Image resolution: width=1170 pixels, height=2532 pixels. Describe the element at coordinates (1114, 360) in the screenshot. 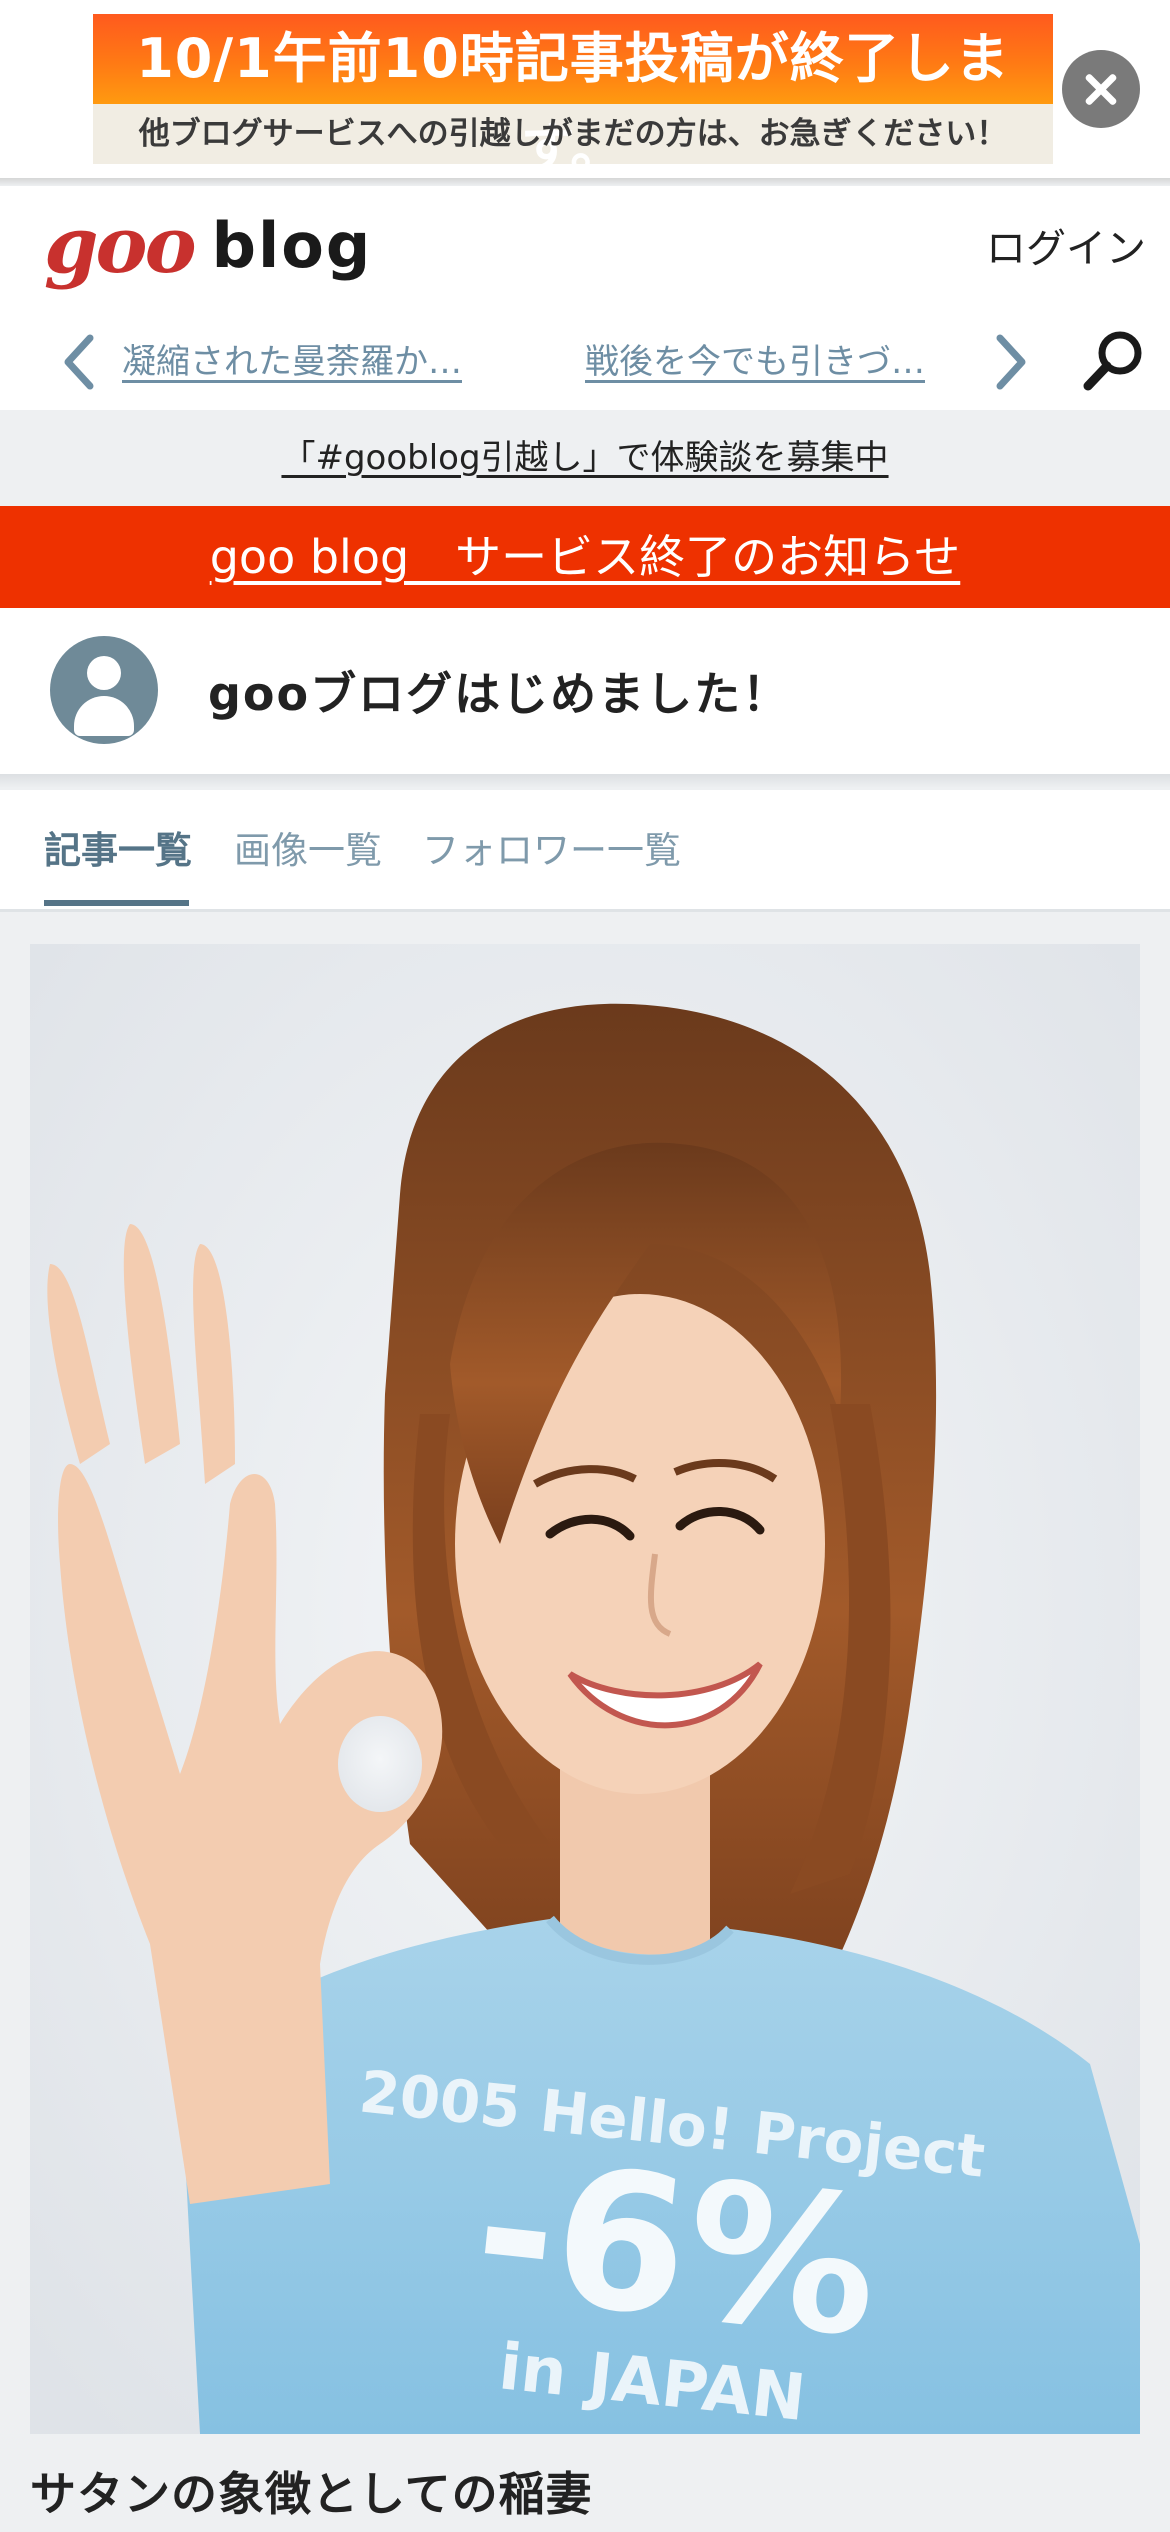

I see `search-icon` at that location.